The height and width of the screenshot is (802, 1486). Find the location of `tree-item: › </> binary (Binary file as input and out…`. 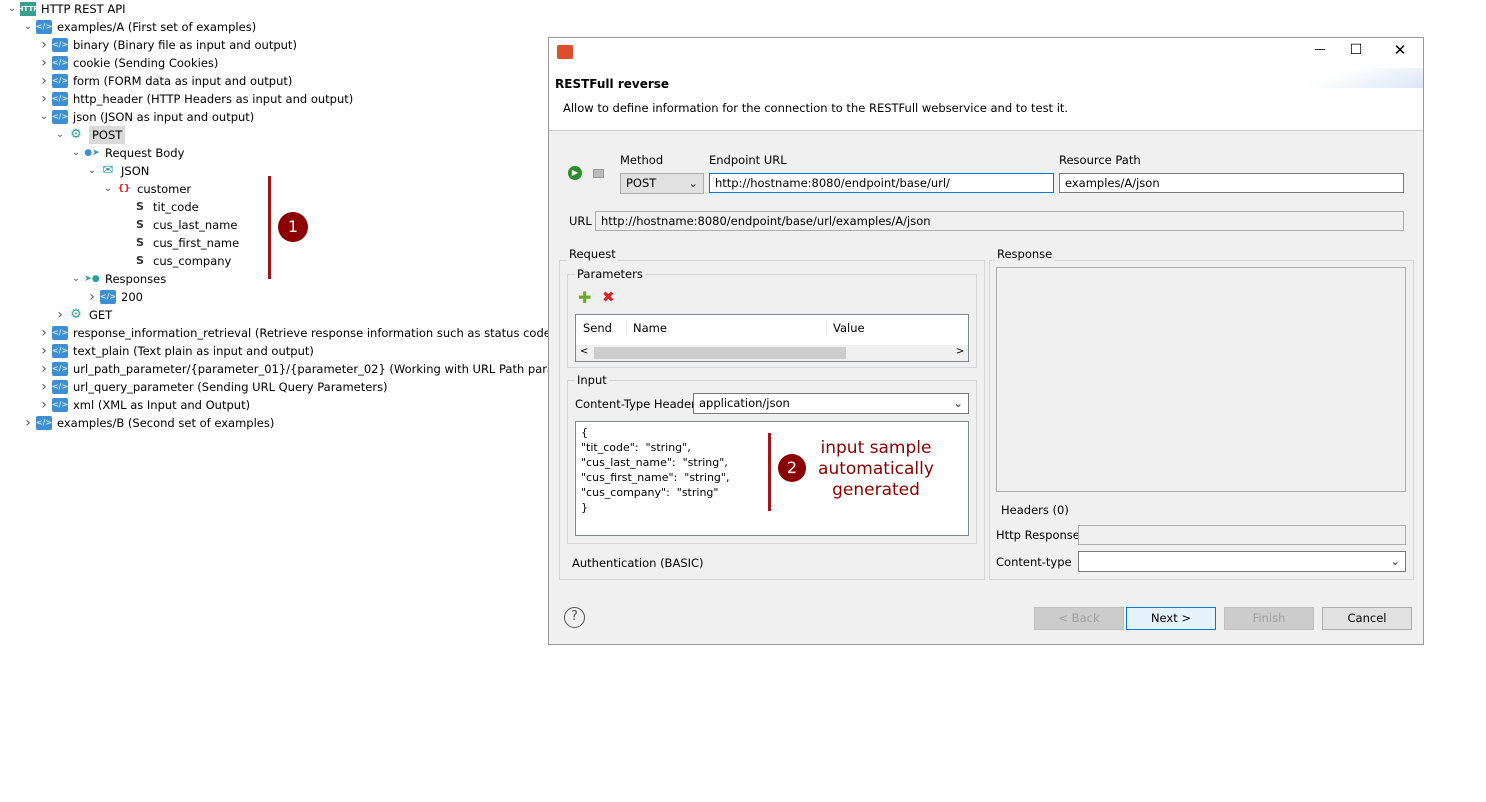

tree-item: › </> binary (Binary file as input and out… is located at coordinates (166, 45).